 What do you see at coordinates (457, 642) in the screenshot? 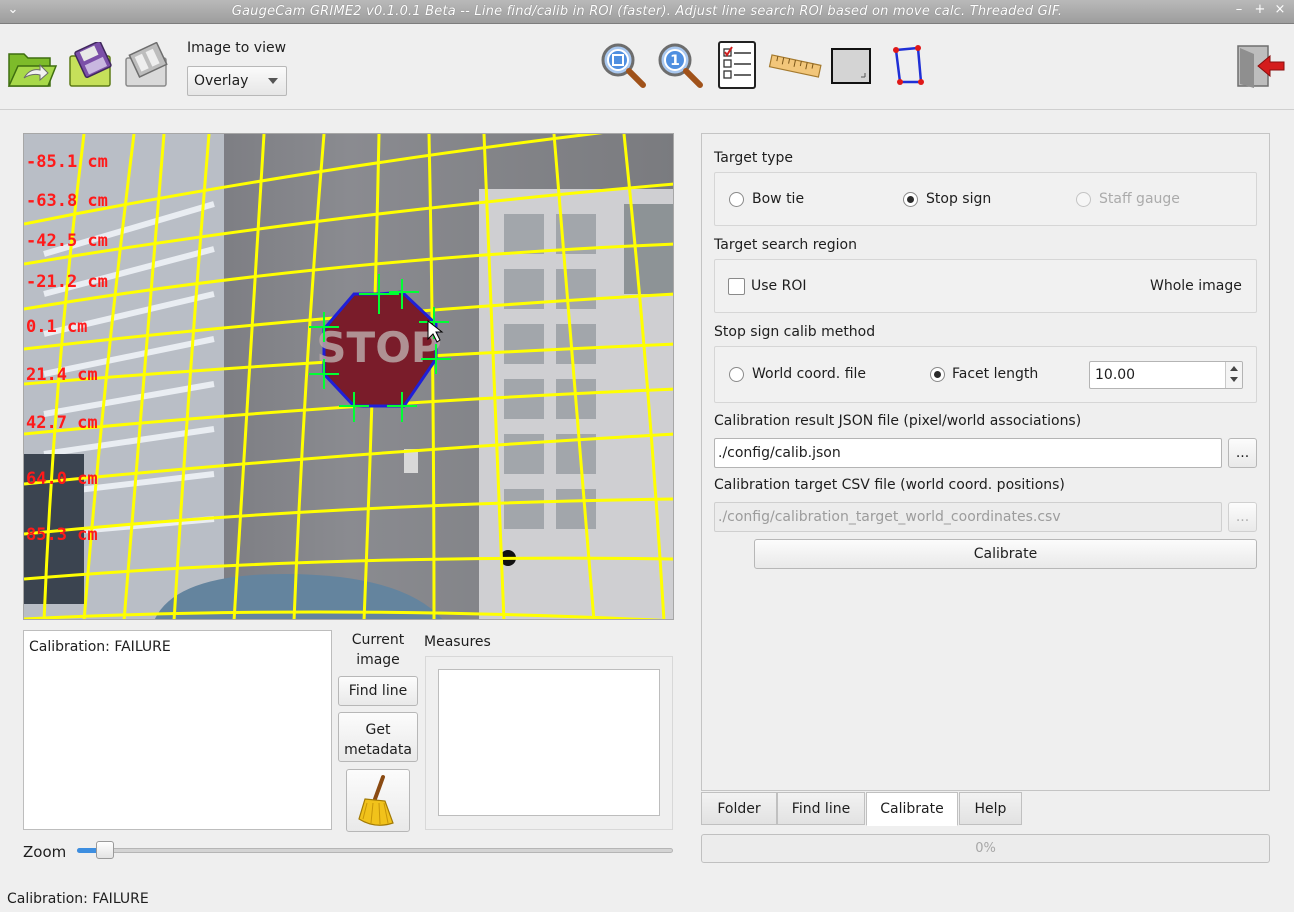
I see `measures-label: Measures` at bounding box center [457, 642].